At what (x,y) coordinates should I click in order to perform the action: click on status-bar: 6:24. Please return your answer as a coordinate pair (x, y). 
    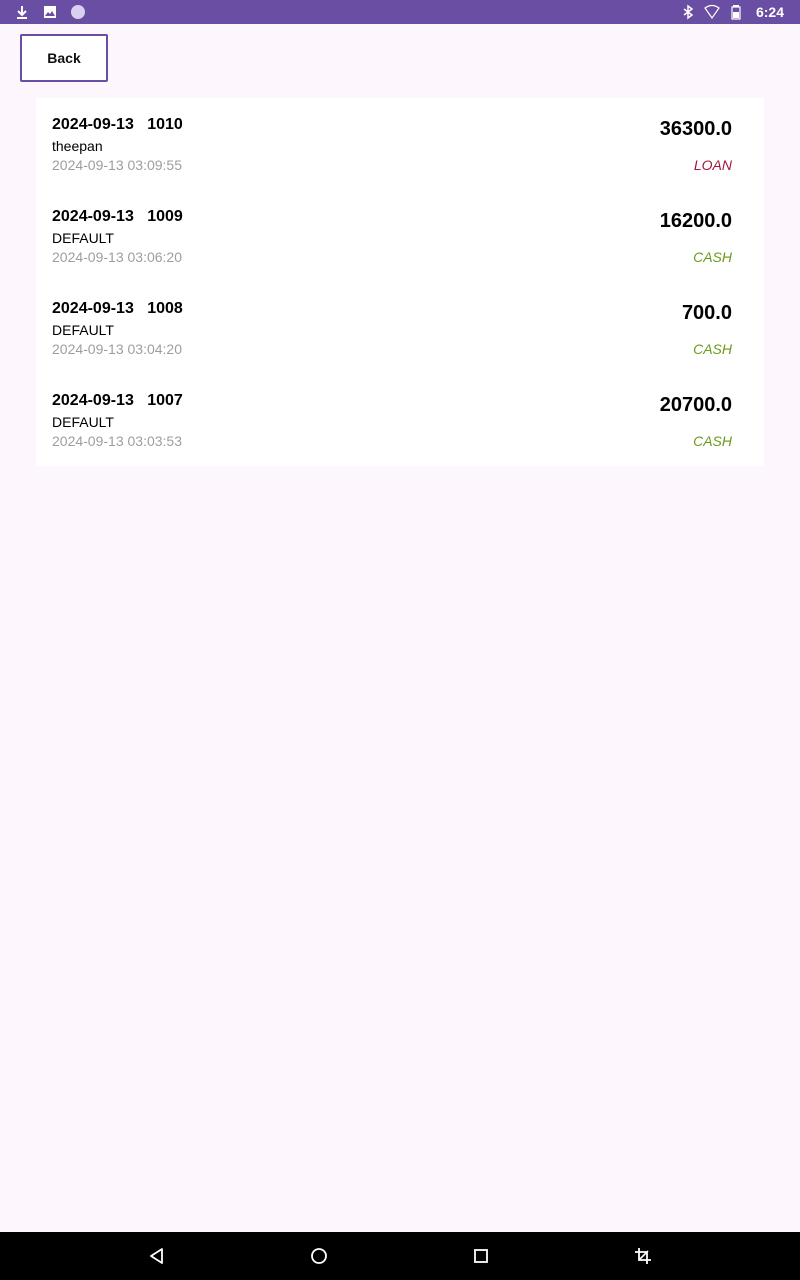
    Looking at the image, I should click on (400, 12).